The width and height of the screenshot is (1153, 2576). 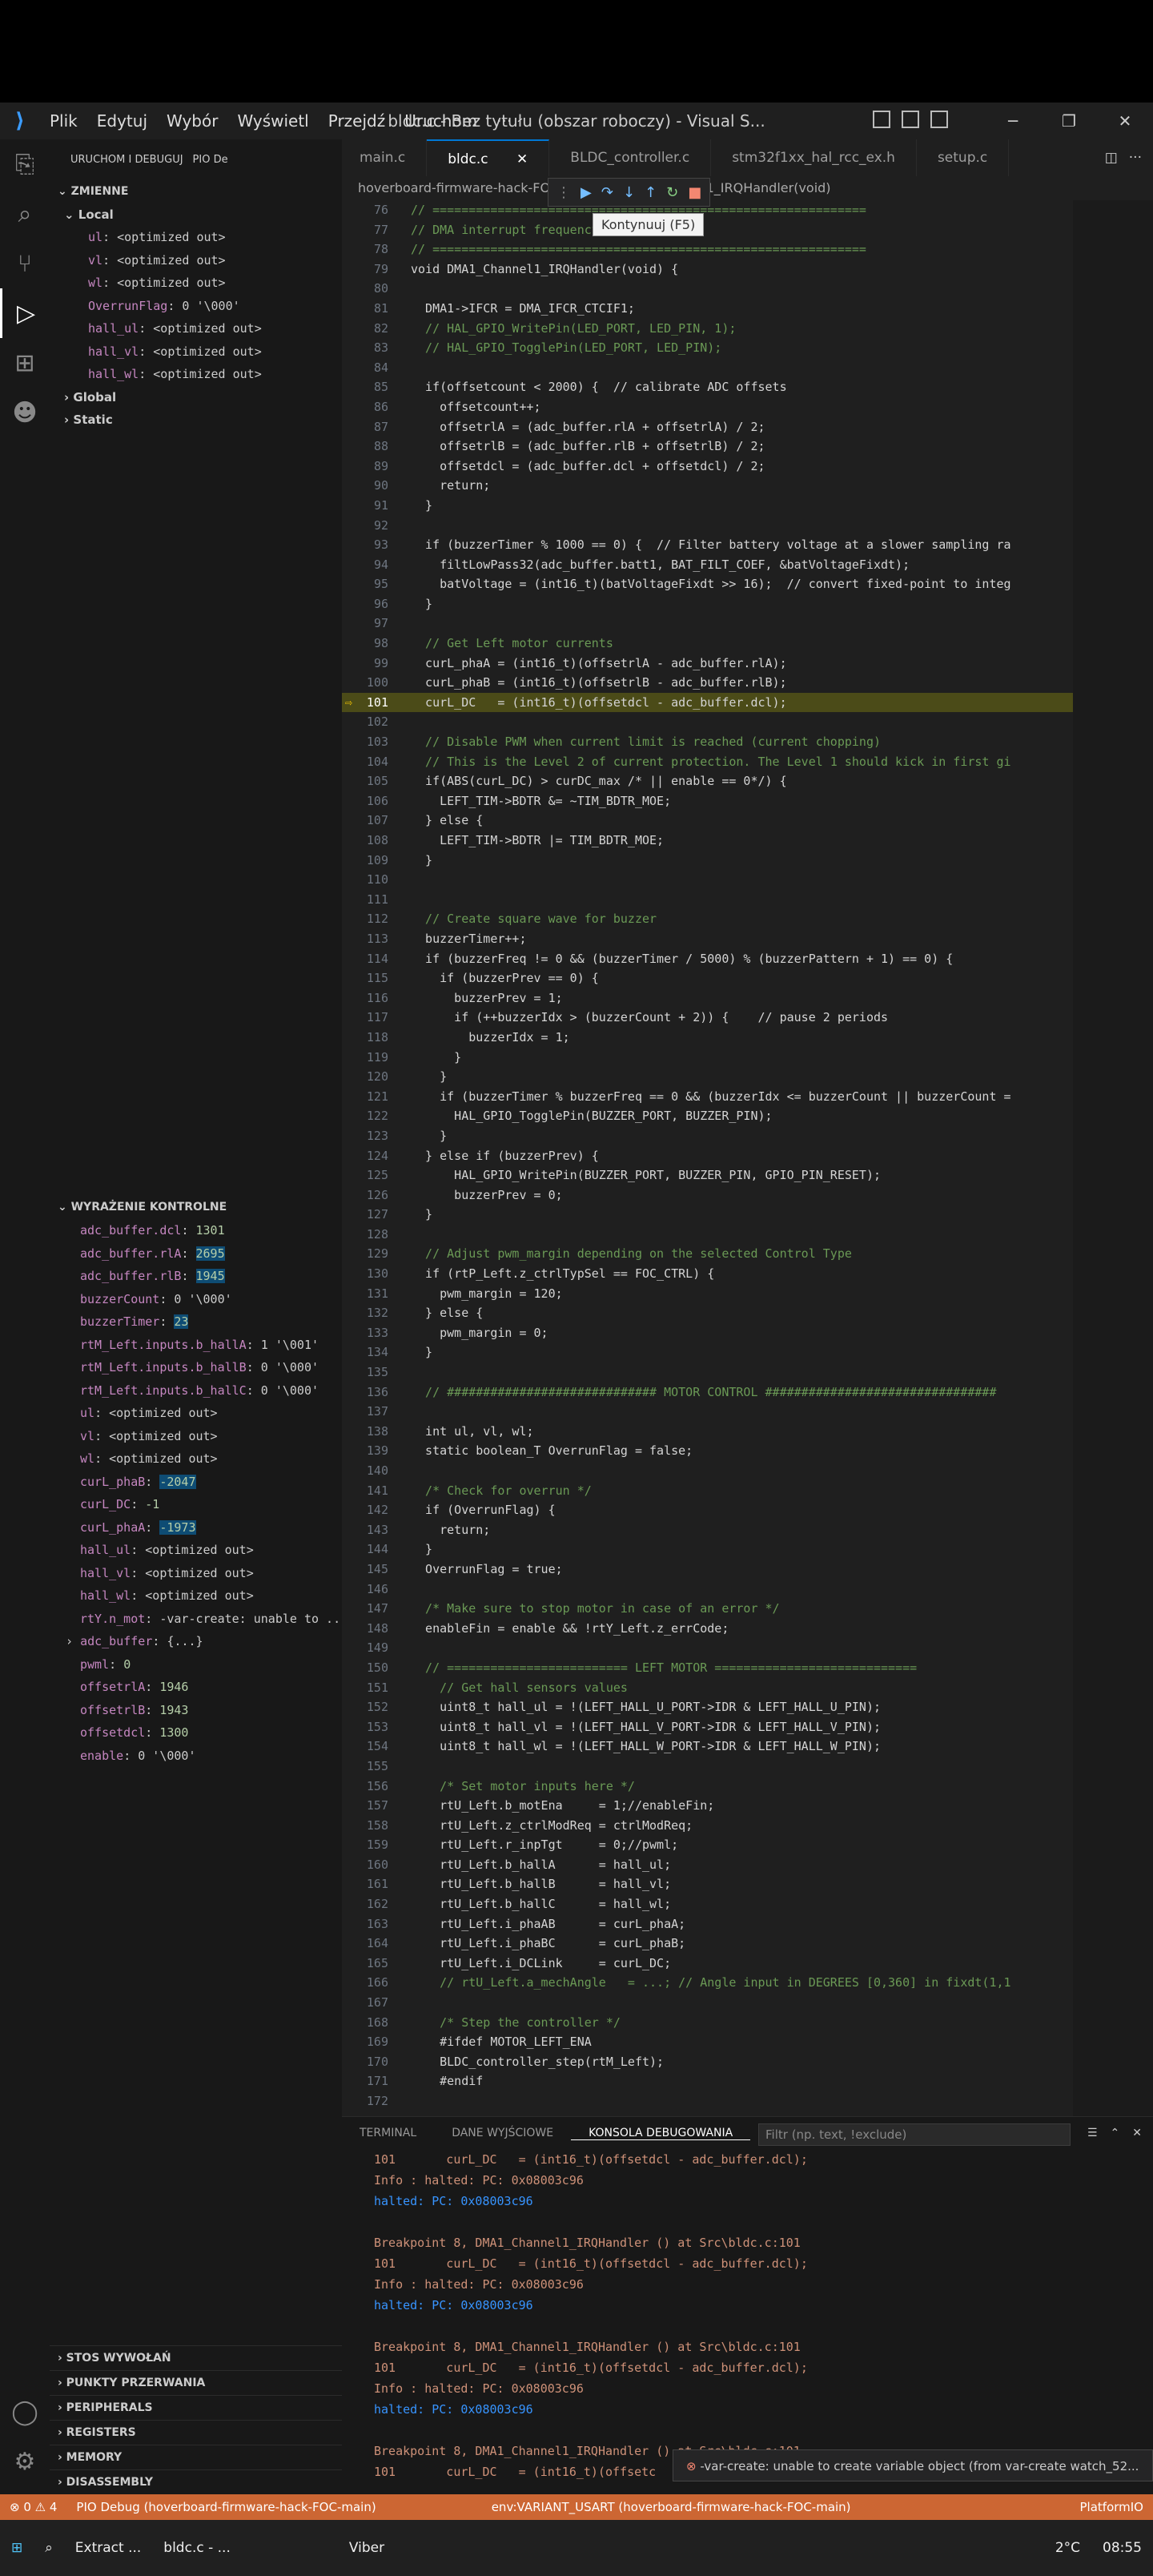 I want to click on watch-expression-row: offsetdcl: 1300, so click(x=196, y=1733).